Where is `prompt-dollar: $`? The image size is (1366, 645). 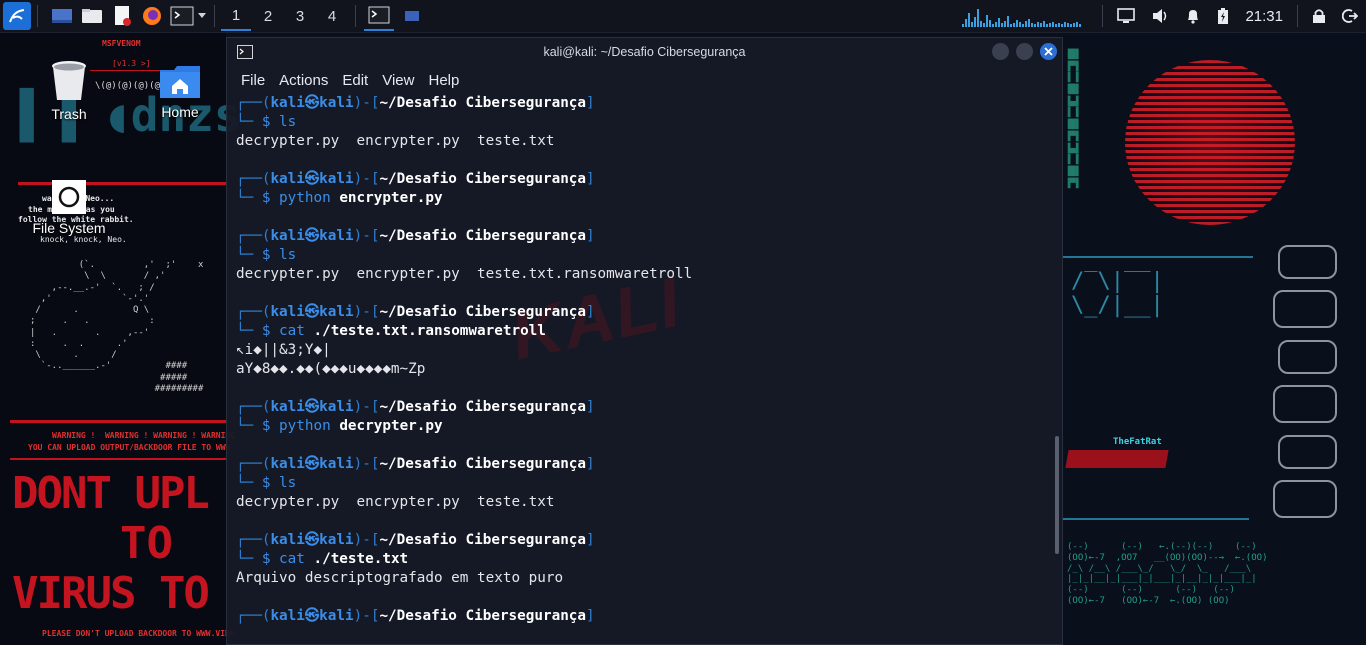
prompt-dollar: $ is located at coordinates (266, 198).